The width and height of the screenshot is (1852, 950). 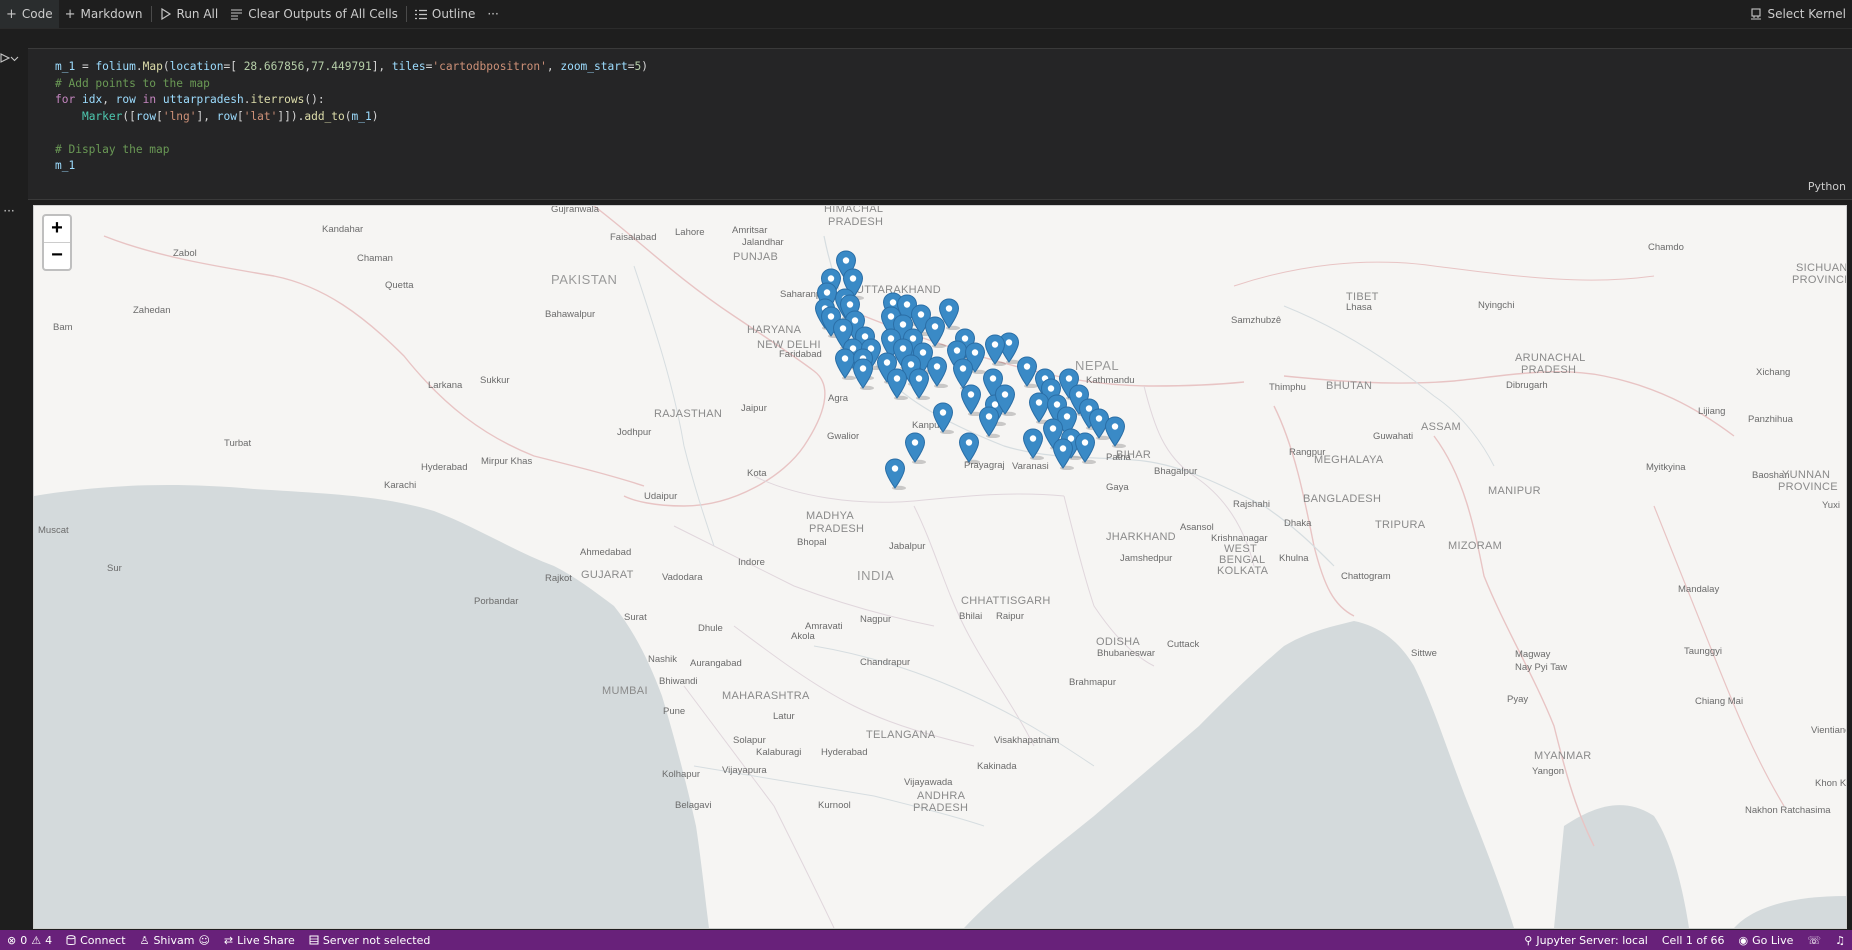 I want to click on run-cell-button, so click(x=12, y=58).